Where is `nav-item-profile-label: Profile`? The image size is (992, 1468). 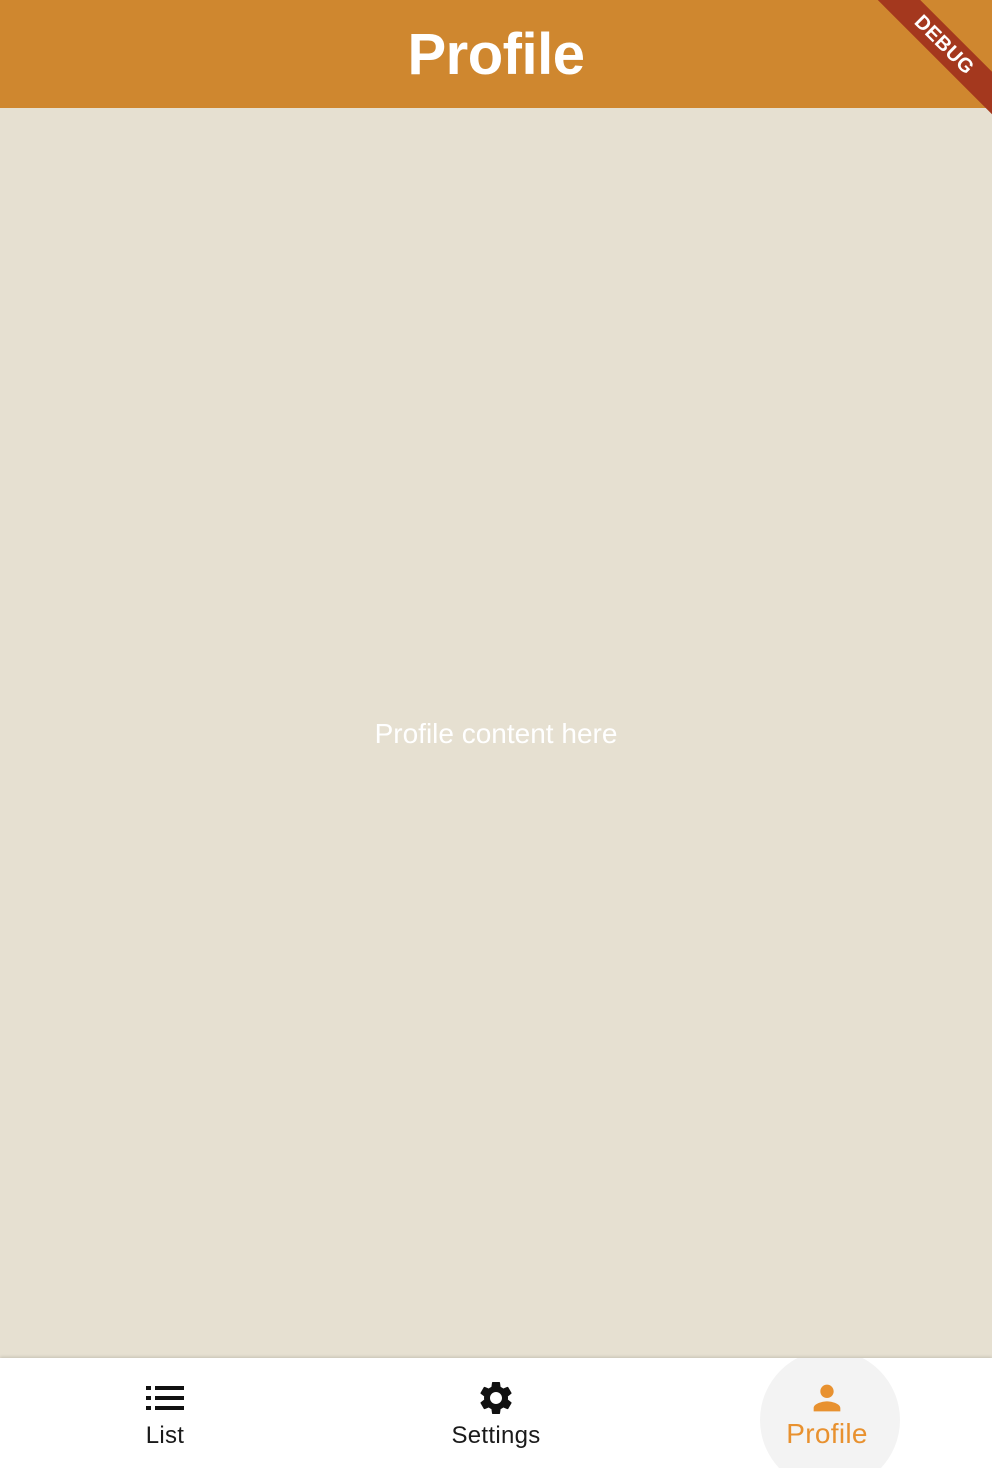 nav-item-profile-label: Profile is located at coordinates (827, 1433).